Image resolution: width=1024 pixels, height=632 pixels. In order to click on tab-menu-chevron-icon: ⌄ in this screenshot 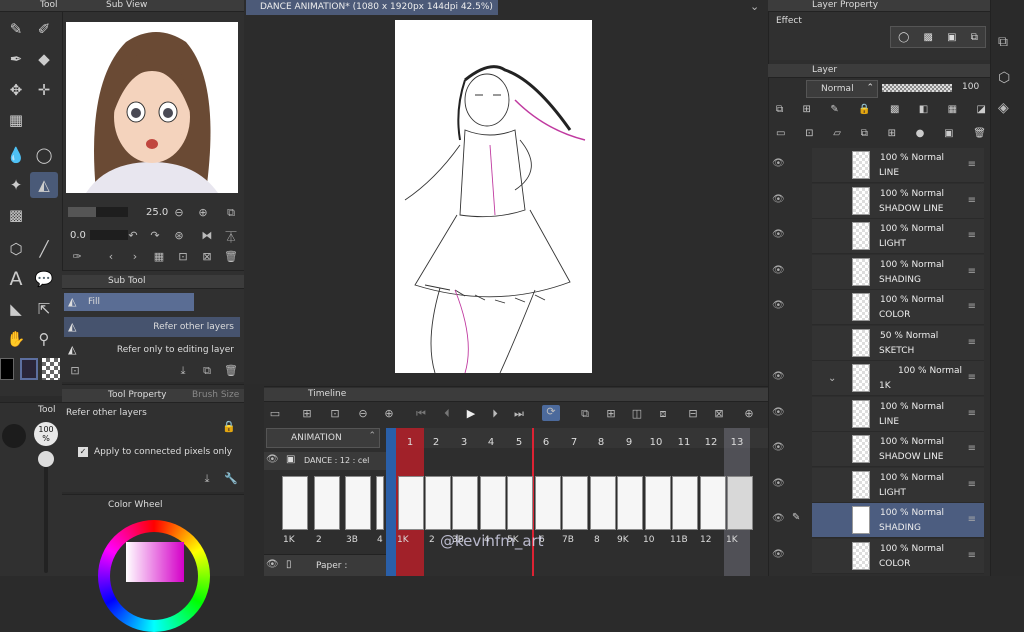, I will do `click(754, 6)`.